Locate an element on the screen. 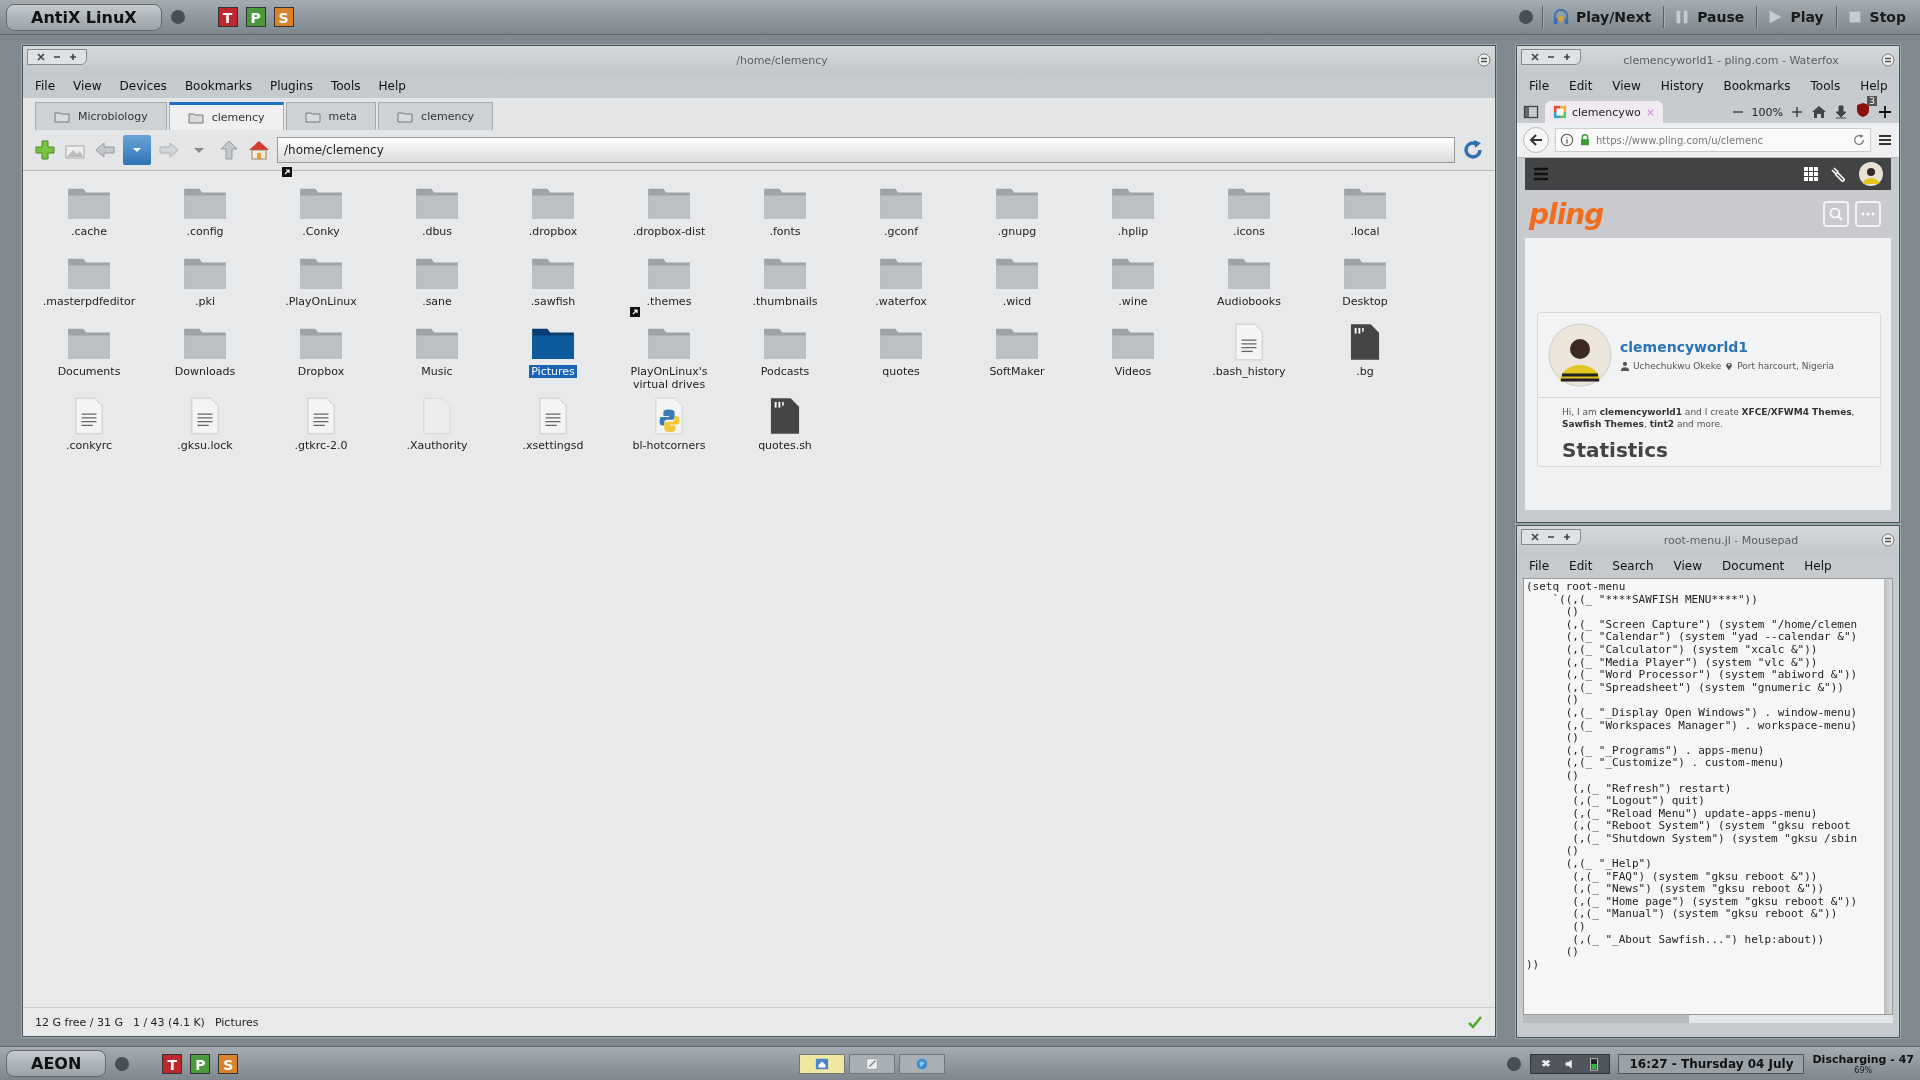 Image resolution: width=1920 pixels, height=1080 pixels. menu-item: Tools is located at coordinates (1825, 86).